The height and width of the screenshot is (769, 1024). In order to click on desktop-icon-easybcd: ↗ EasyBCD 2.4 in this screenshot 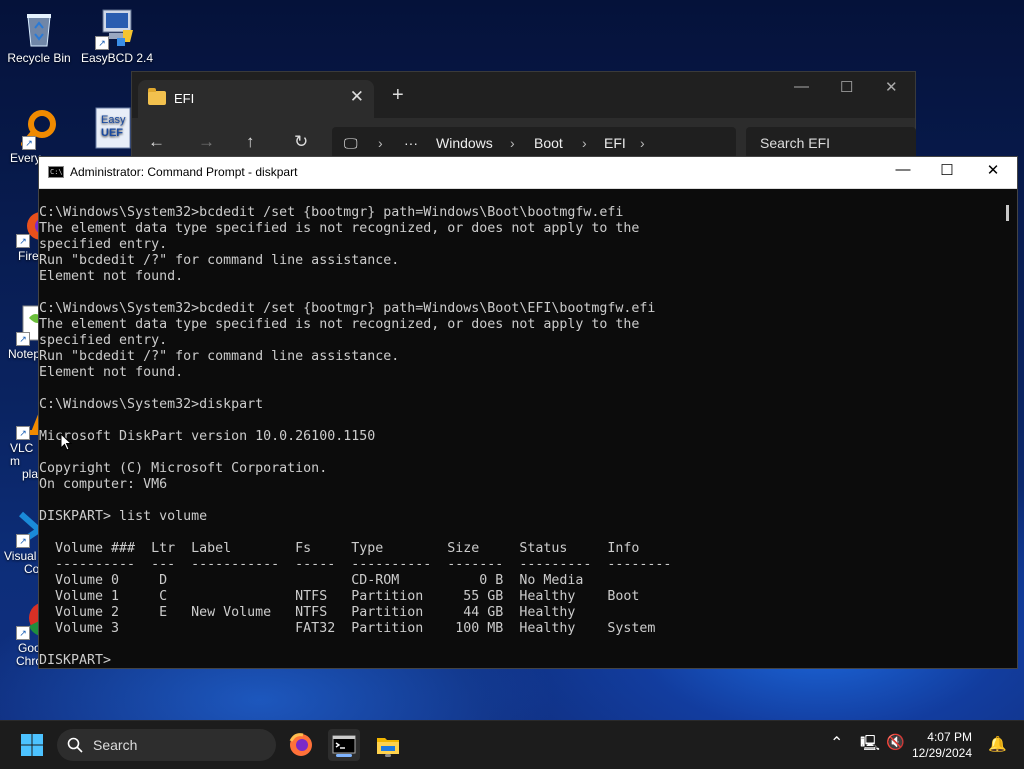, I will do `click(117, 36)`.